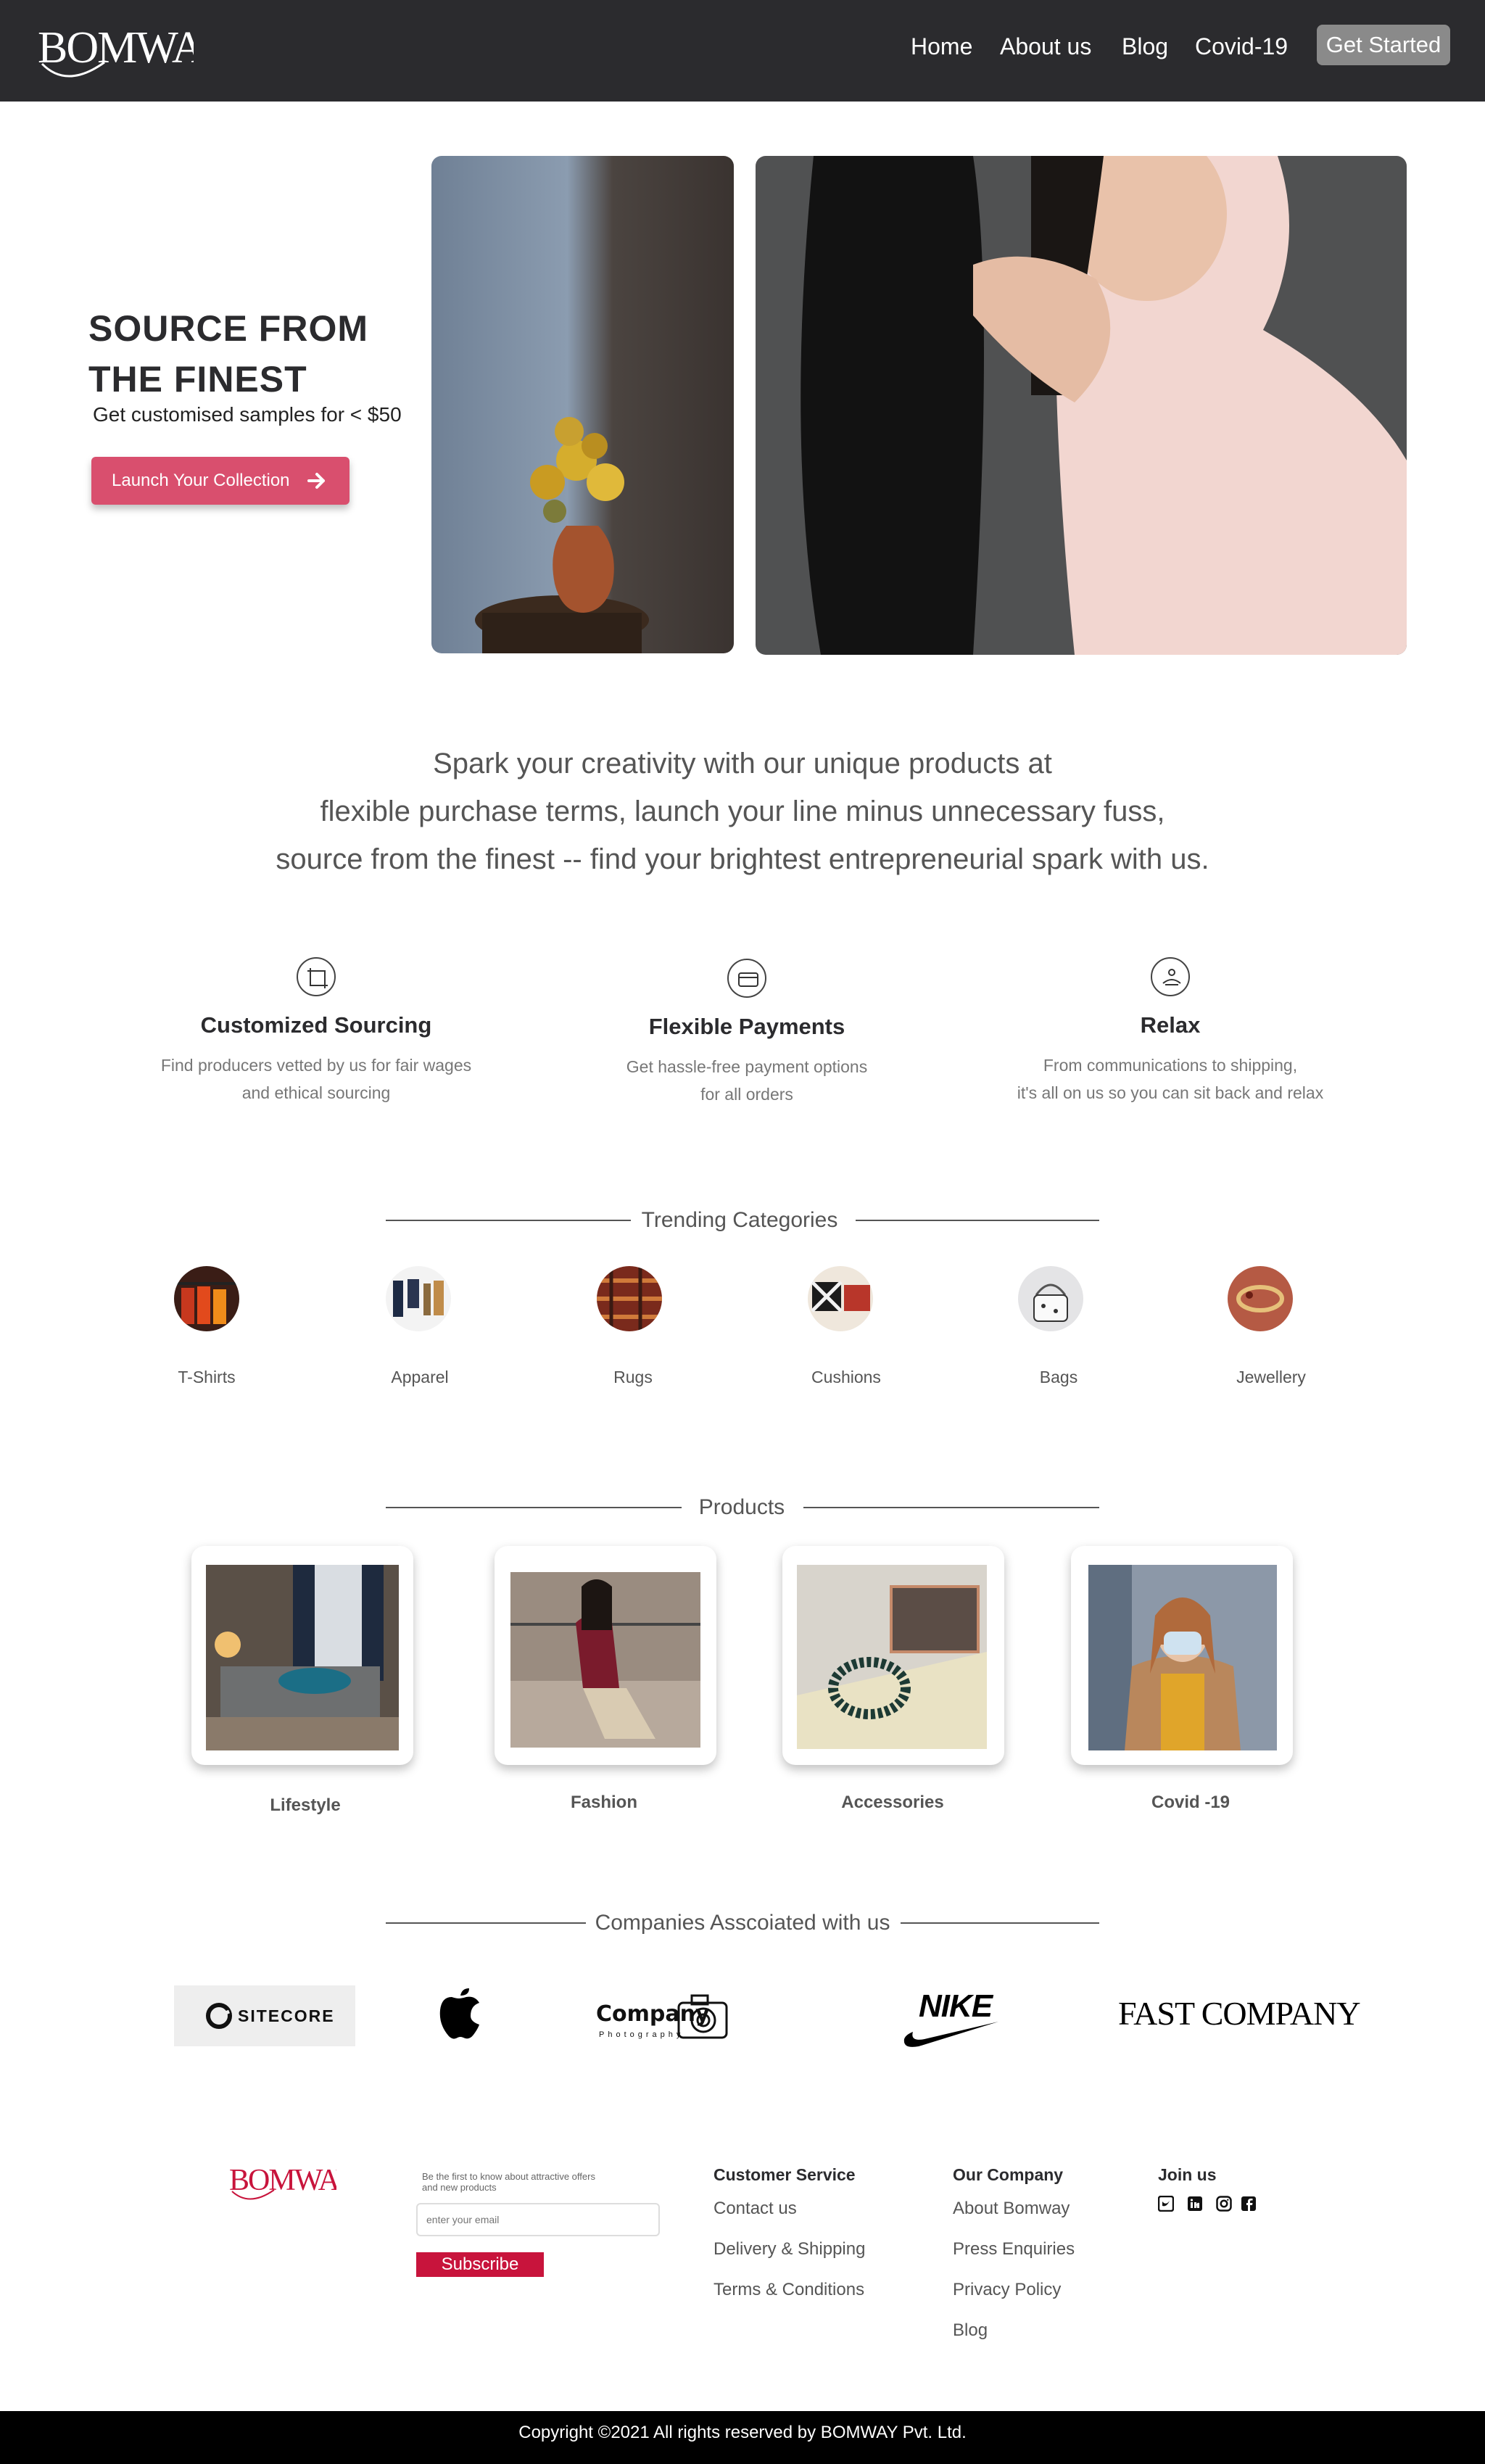 The image size is (1485, 2464). Describe the element at coordinates (788, 2290) in the screenshot. I see `footer-link-terms: Terms & Conditions` at that location.